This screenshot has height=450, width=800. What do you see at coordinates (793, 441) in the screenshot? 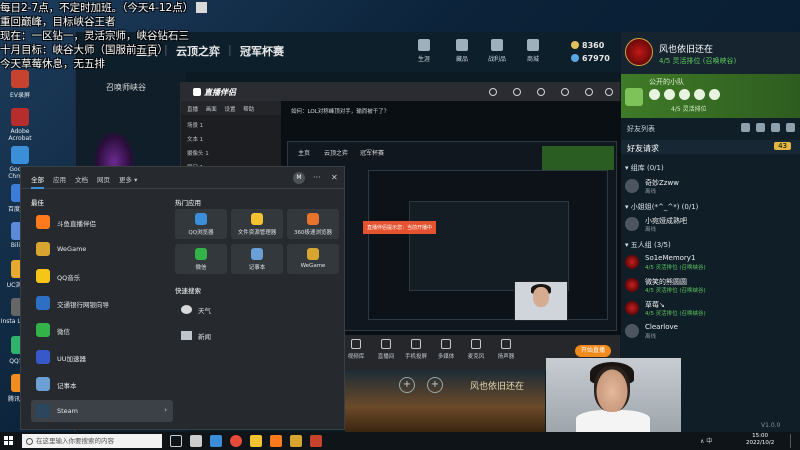
I see `show-desktop-button` at bounding box center [793, 441].